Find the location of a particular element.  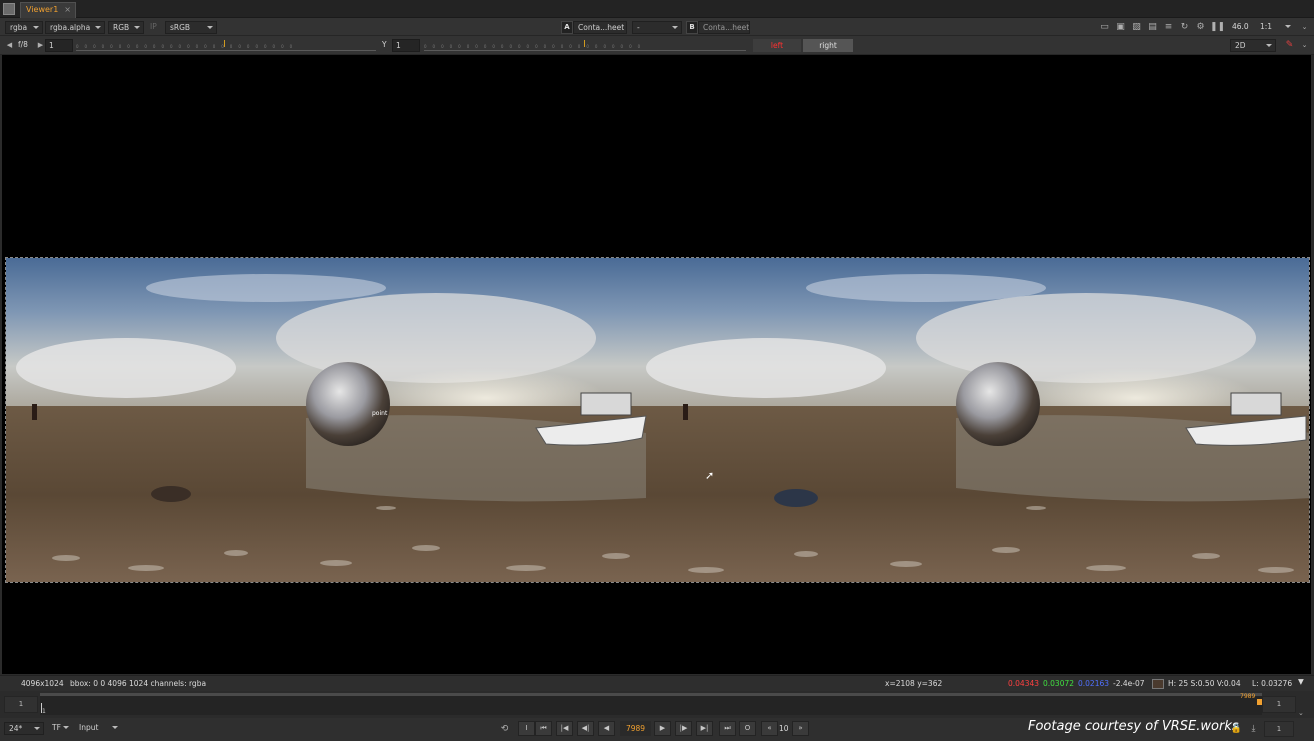

lut-dropdown: sRGB is located at coordinates (191, 27).